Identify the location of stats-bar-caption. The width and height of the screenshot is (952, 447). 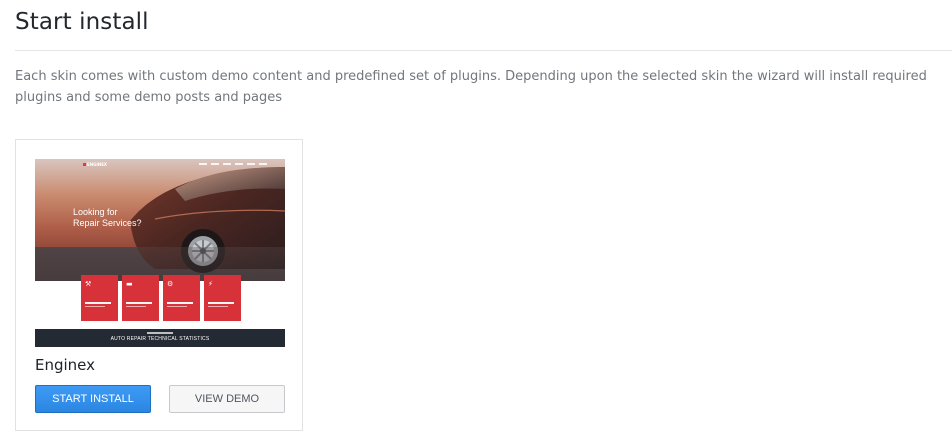
(160, 333).